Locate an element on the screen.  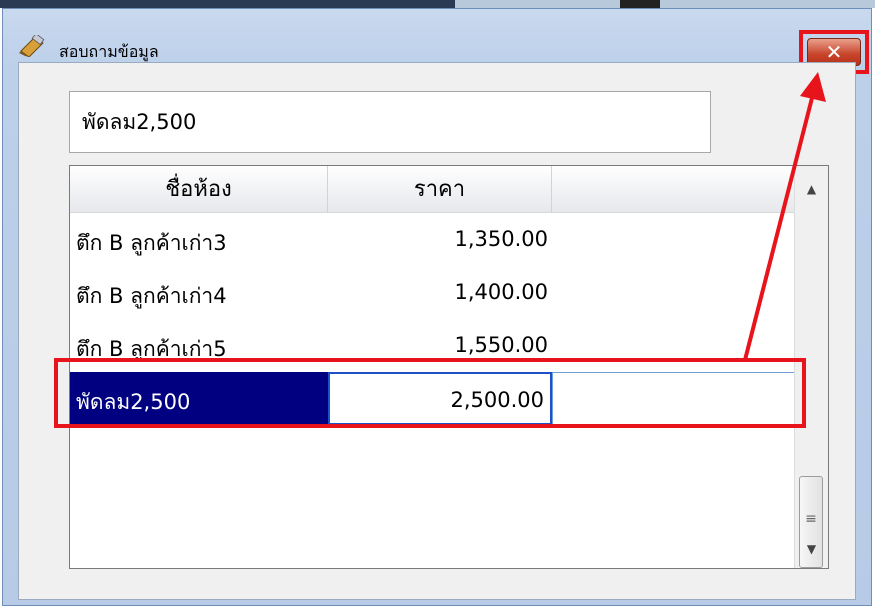
annotation-arrow-line is located at coordinates (778, 229).